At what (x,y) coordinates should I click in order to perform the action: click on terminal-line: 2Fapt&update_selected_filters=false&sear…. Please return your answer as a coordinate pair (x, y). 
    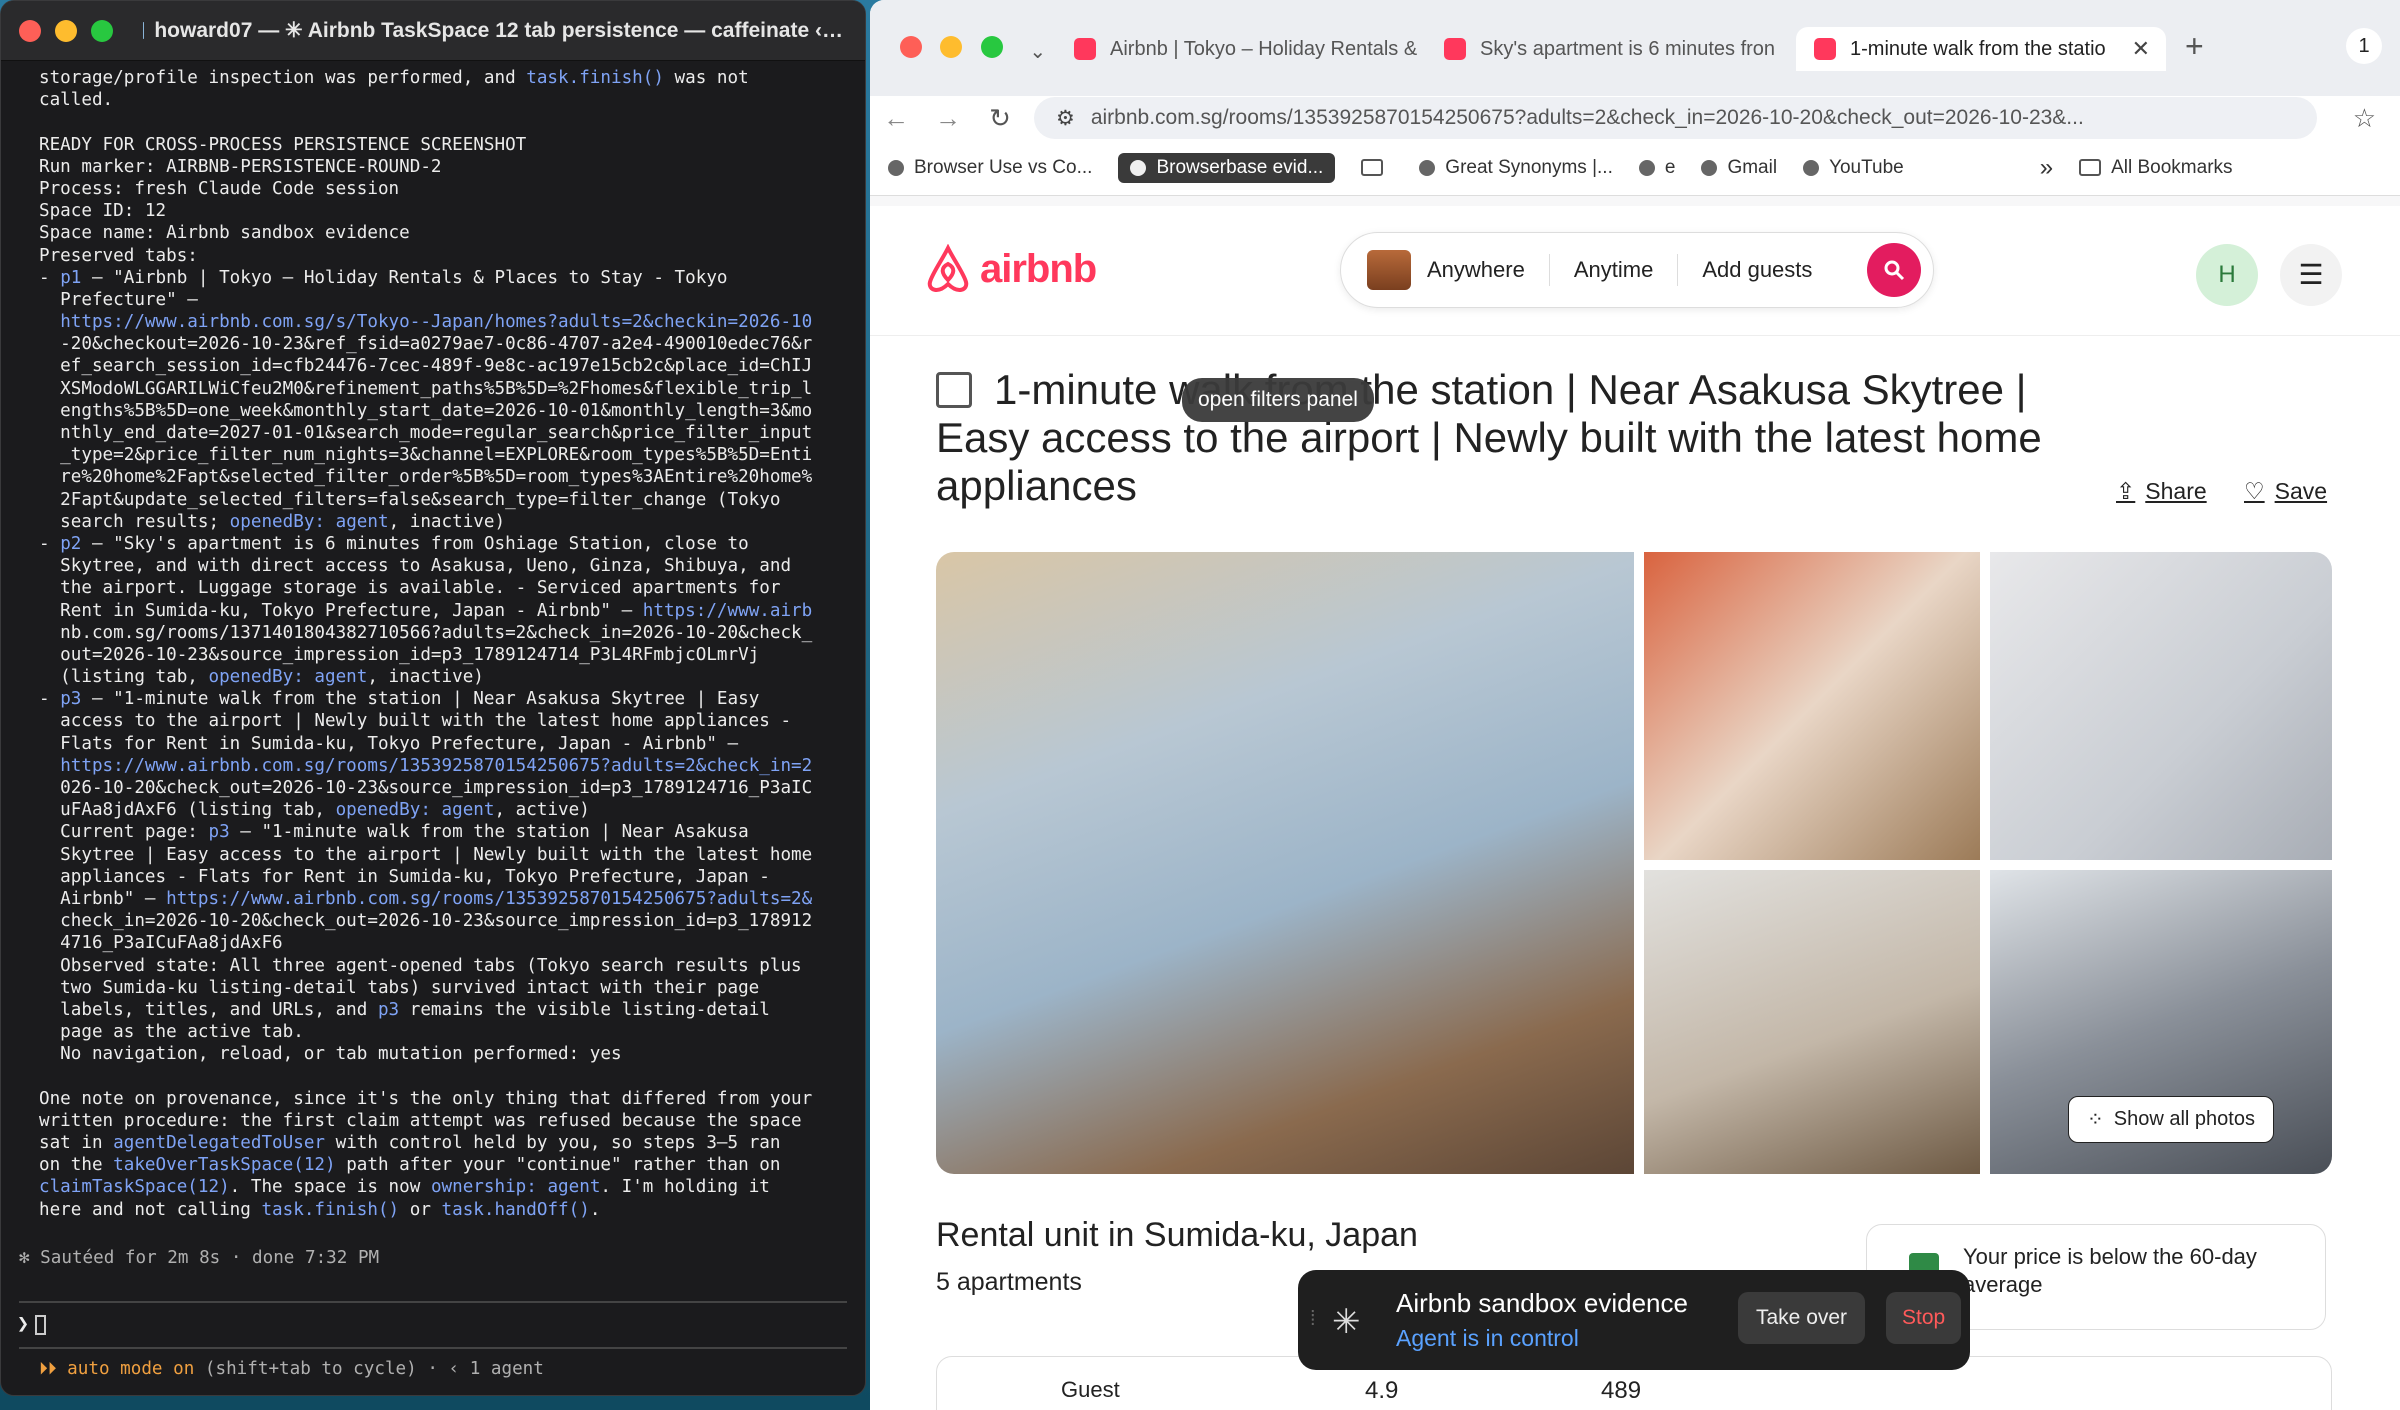
    Looking at the image, I should click on (410, 499).